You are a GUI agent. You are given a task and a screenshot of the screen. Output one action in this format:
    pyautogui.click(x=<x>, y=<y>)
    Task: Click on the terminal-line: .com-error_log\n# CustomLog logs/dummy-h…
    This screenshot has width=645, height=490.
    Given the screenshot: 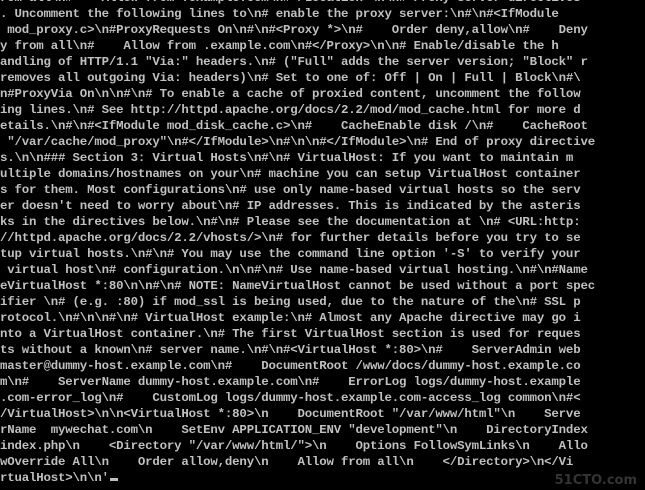 What is the action you would take?
    pyautogui.click(x=290, y=398)
    